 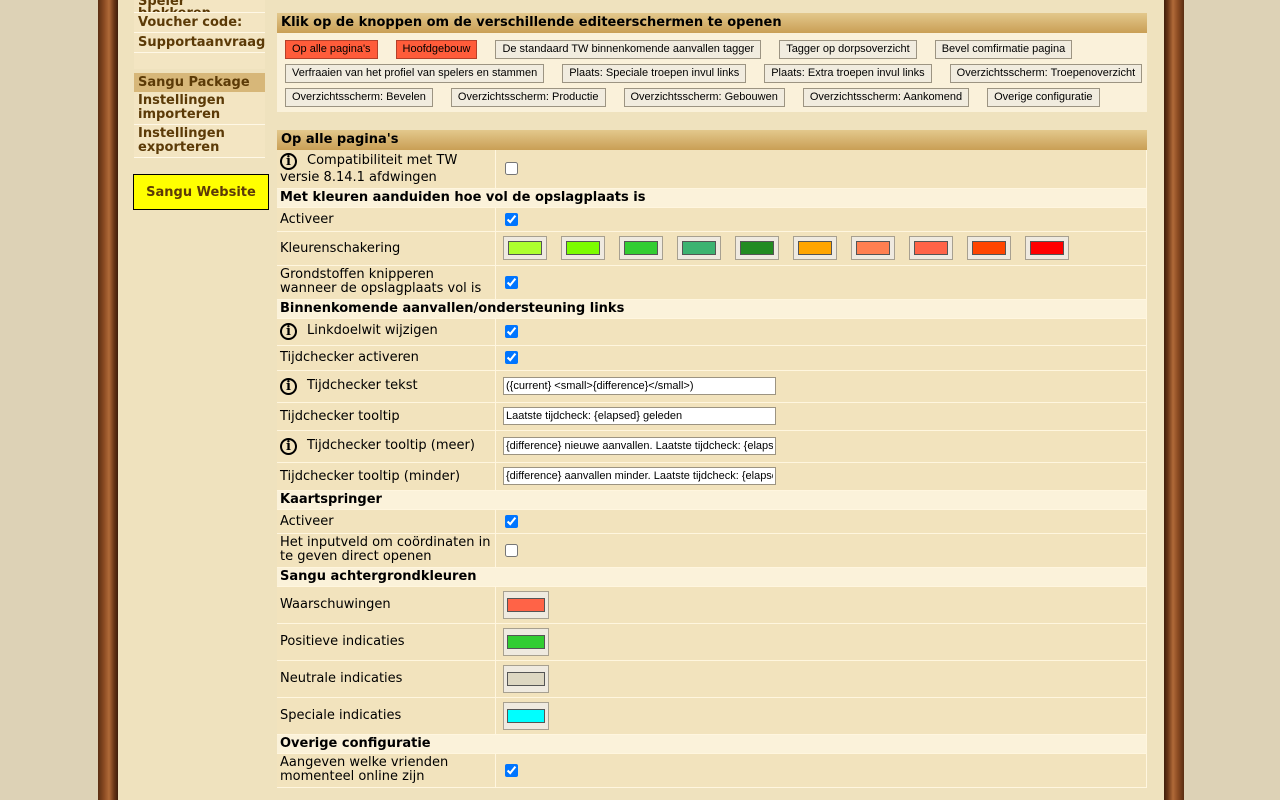 I want to click on sidebar-item-export-settings: Instellingen exporteren, so click(x=199, y=141).